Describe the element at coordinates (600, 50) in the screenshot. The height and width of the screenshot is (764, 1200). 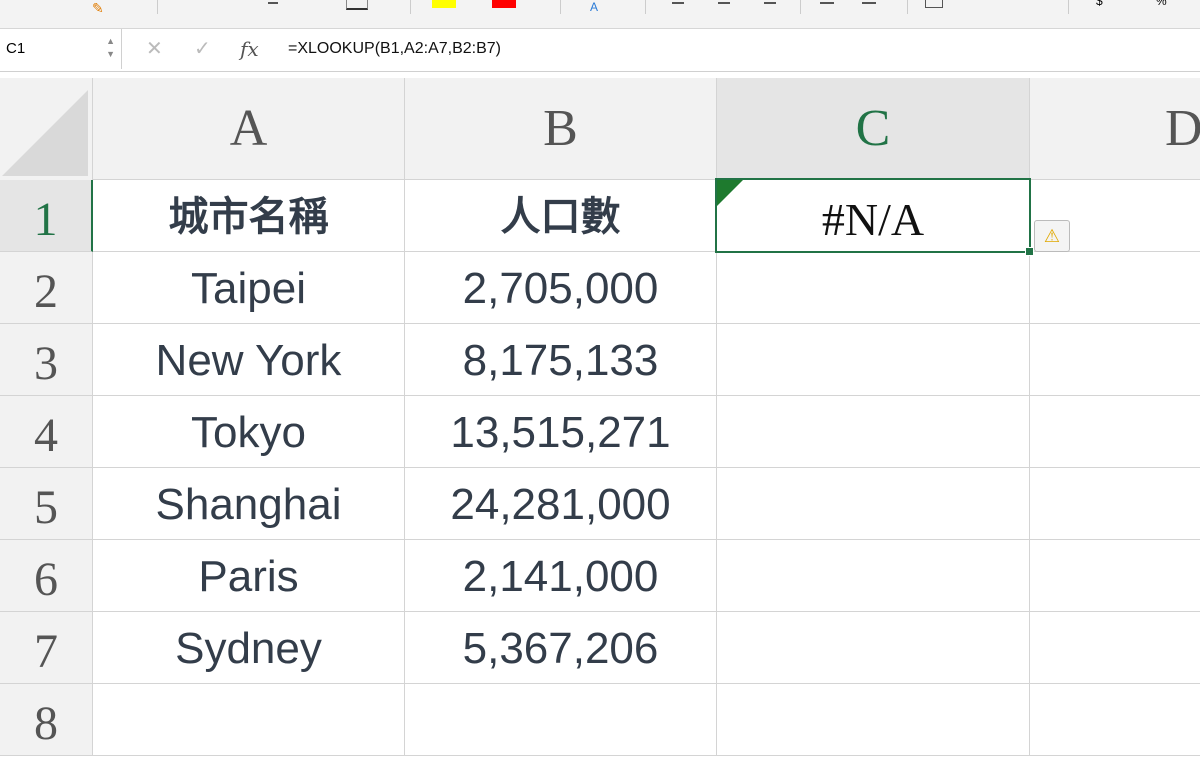
I see `formula-bar: C1 ▲ ▼ ✕ ✓ fx =XLOOKUP(B1,A2:A7,B2:B7)` at that location.